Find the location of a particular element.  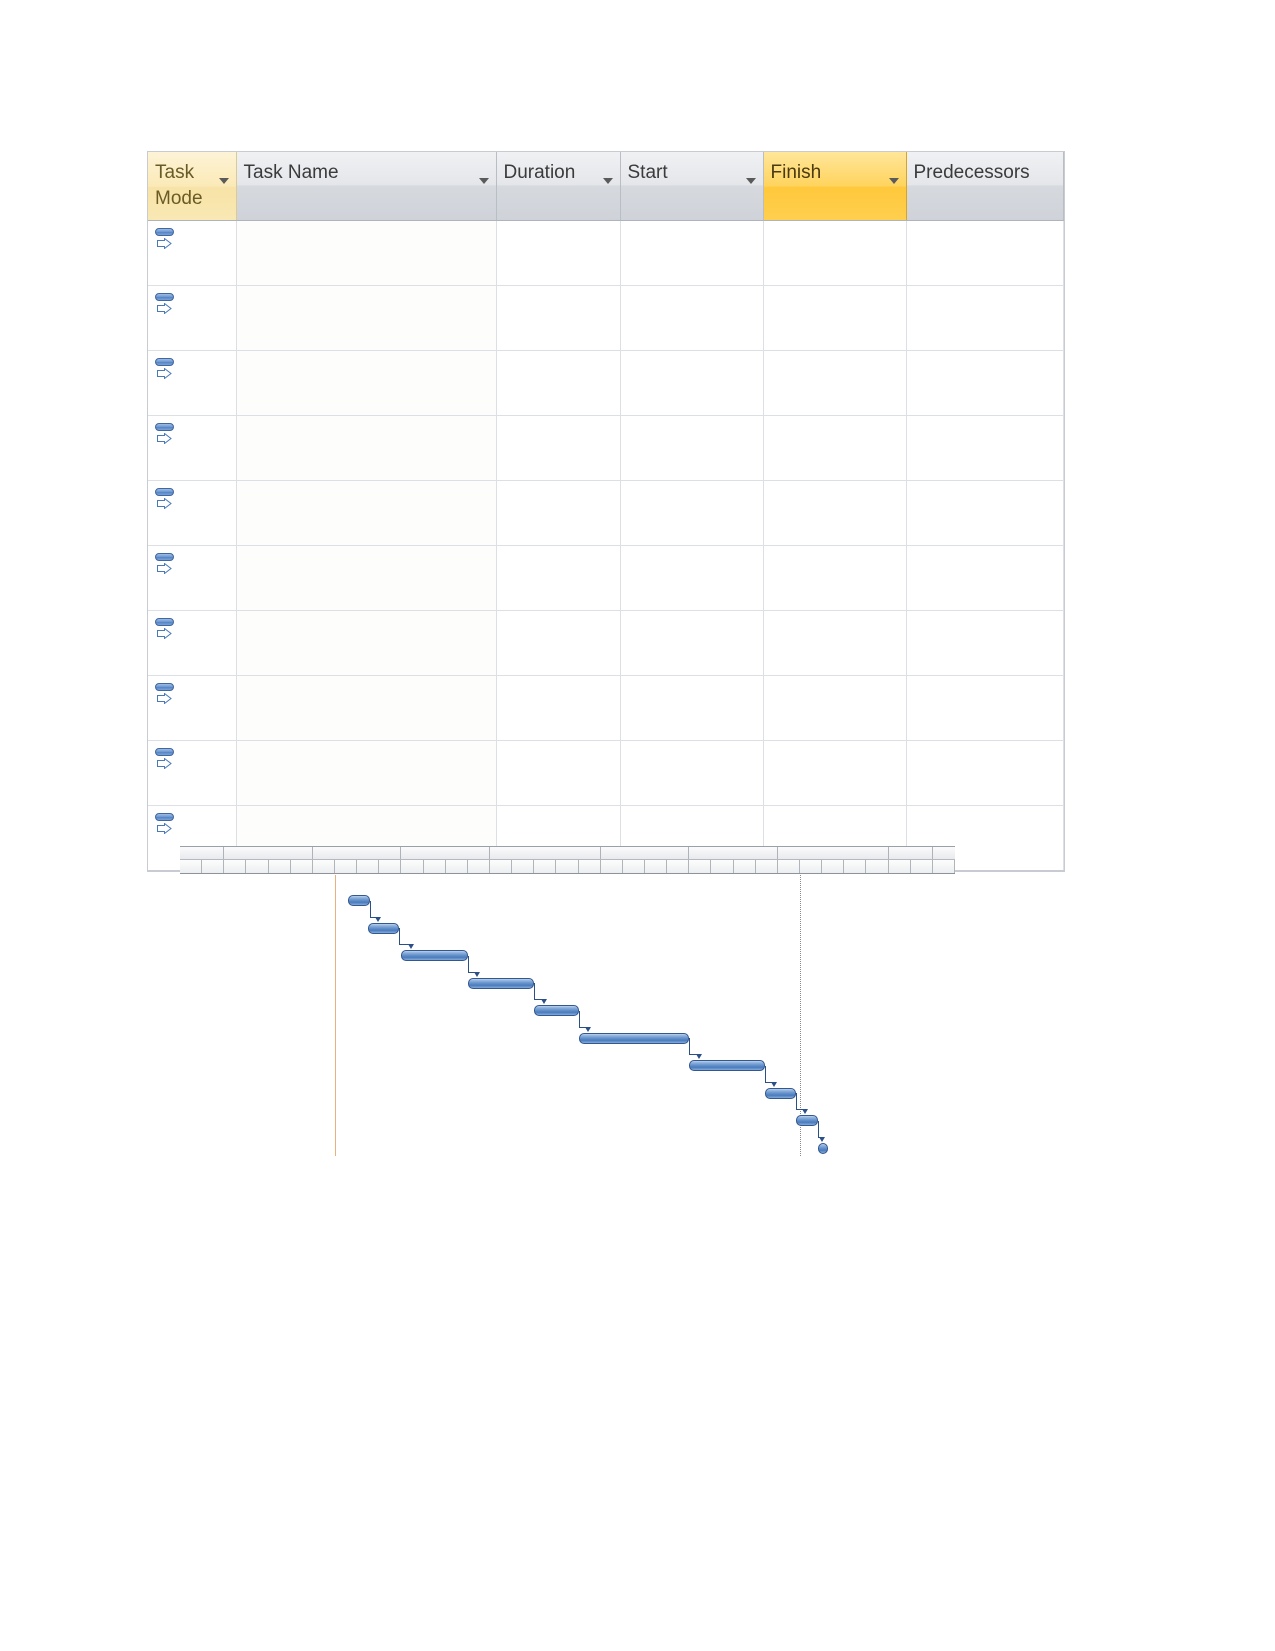

gantt-chart is located at coordinates (567, 1001).